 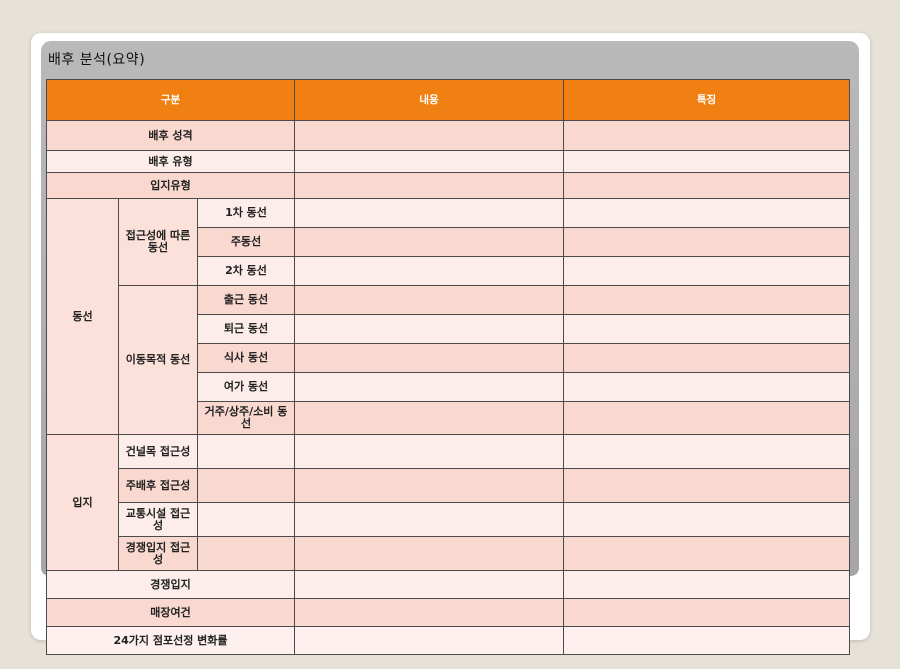 I want to click on table-row: 경쟁입지 접근성, so click(x=448, y=553).